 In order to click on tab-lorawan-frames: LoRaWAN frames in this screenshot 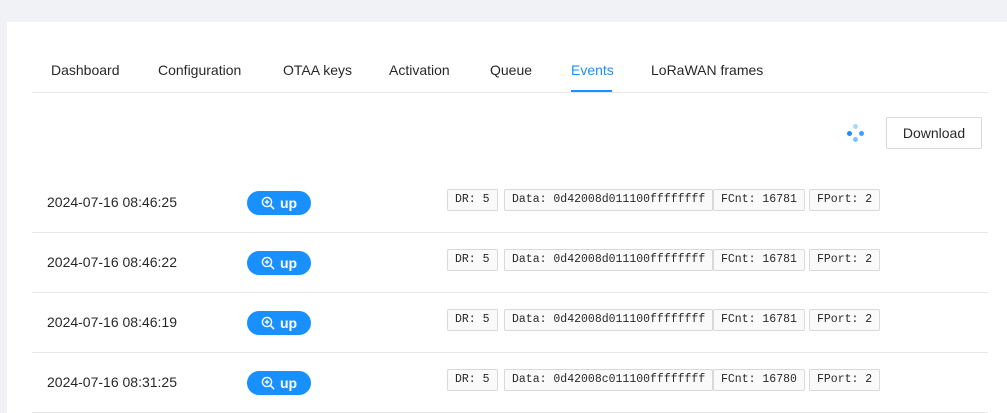, I will do `click(707, 77)`.